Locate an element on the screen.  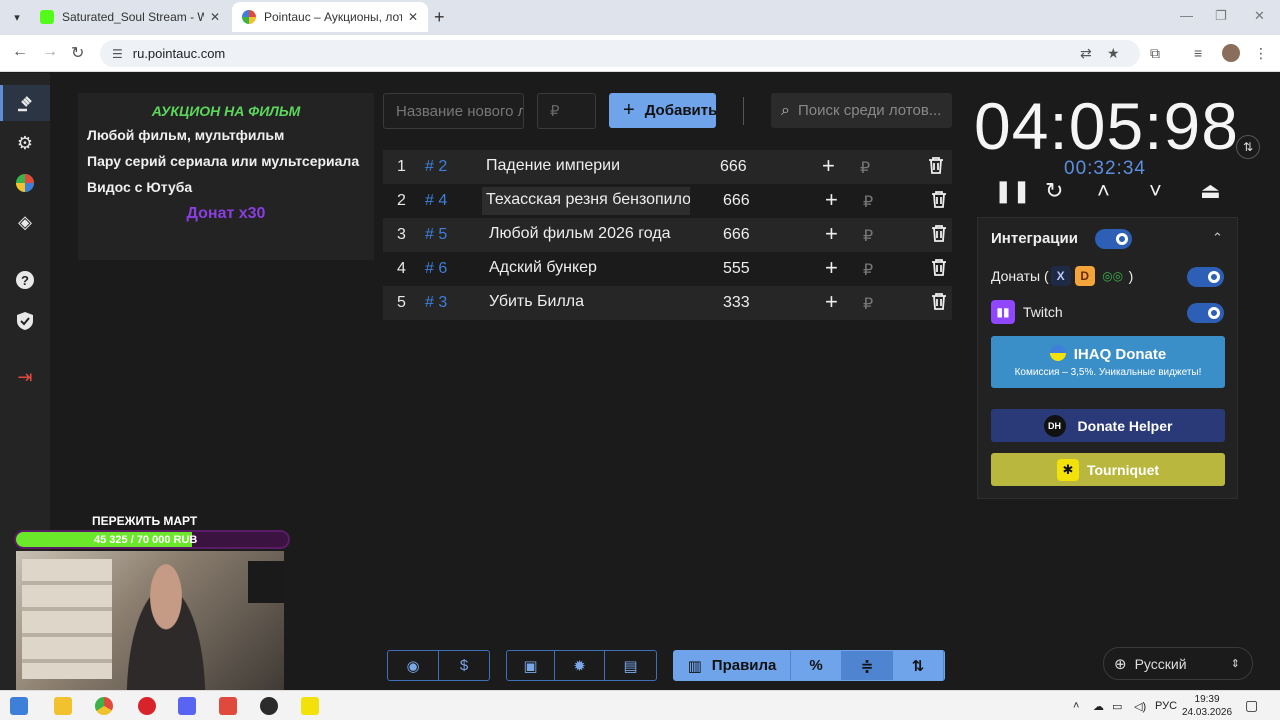
profile-avatar is located at coordinates (1231, 53).